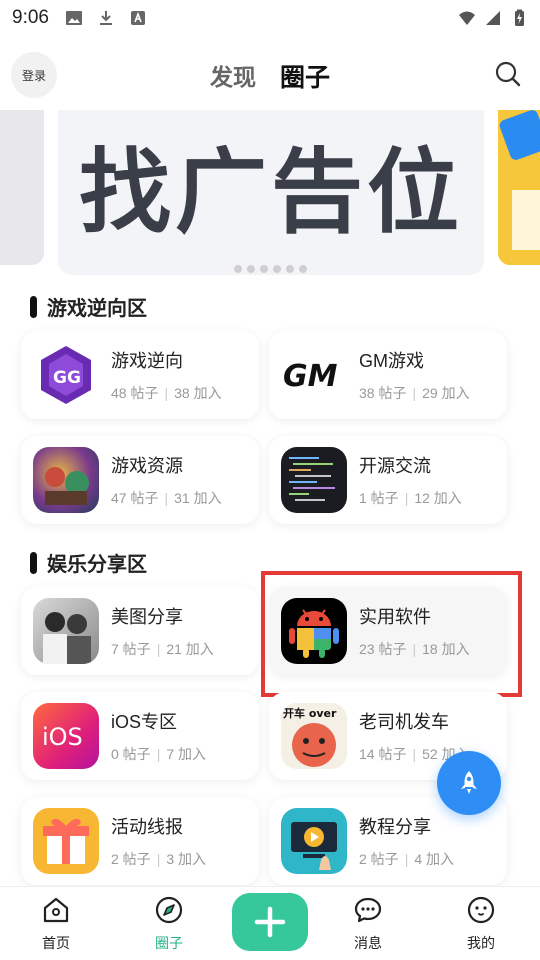 The width and height of the screenshot is (540, 960). I want to click on nav-profile: 我的, so click(481, 924).